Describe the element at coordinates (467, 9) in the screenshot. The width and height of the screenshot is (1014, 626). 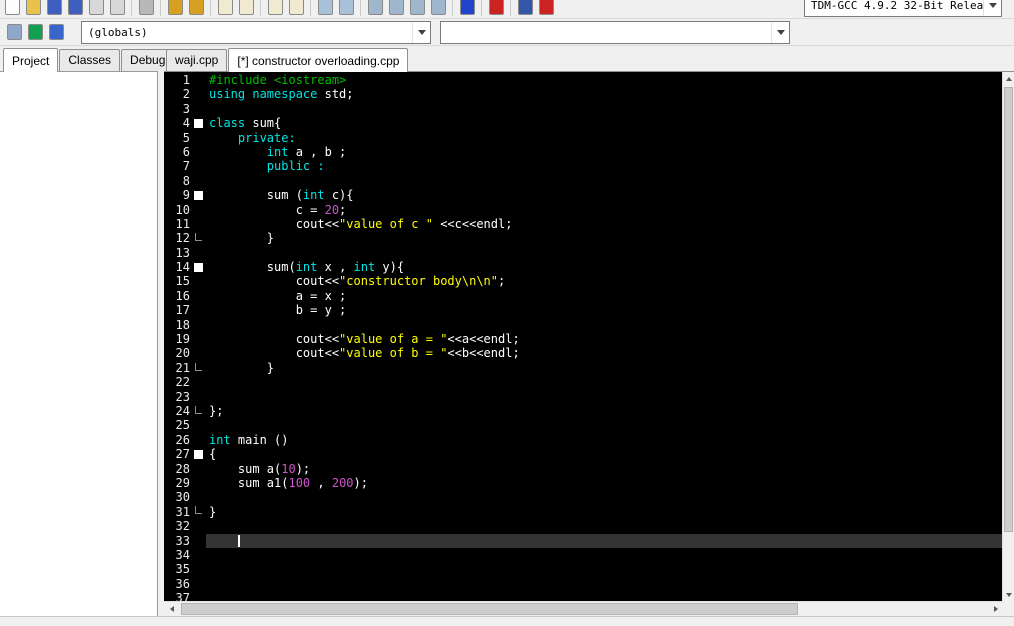
I see `syntax-check-icon` at that location.